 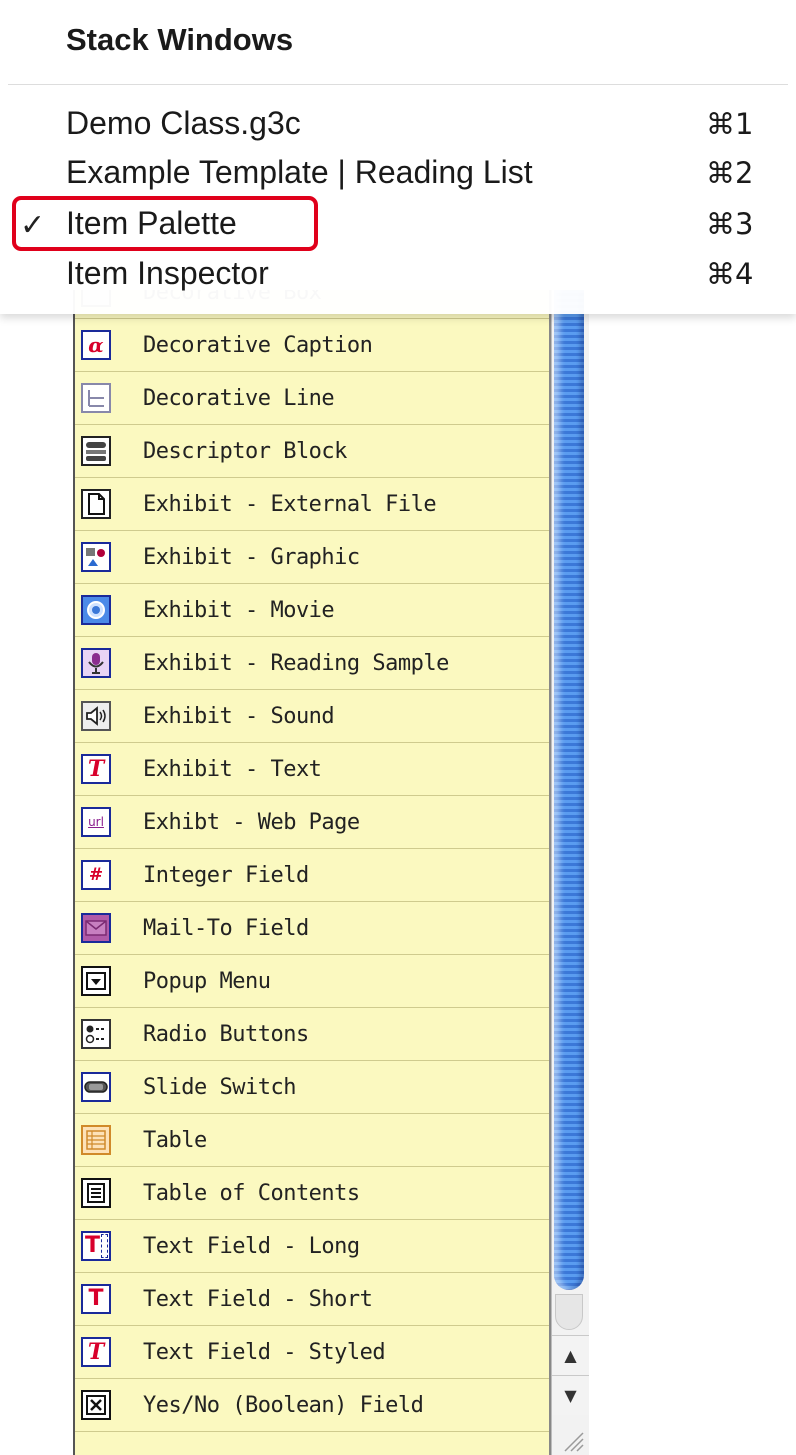 I want to click on palette-item-exhibit-external-file: Exhibit - External File, so click(x=312, y=504).